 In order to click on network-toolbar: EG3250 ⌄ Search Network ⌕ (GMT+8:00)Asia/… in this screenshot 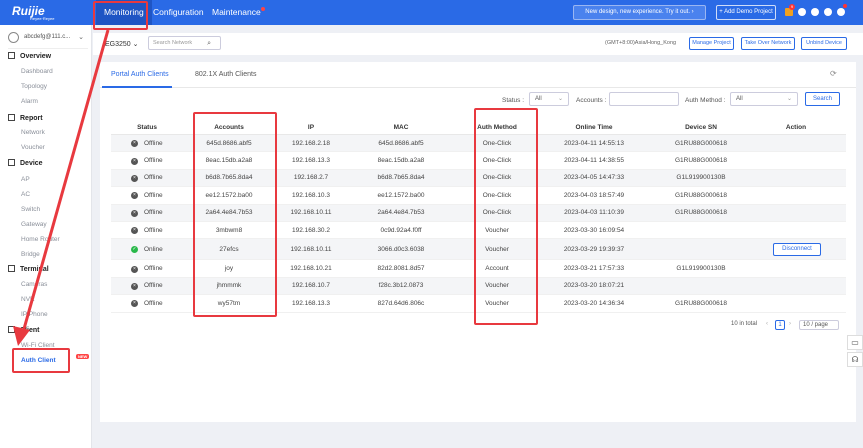, I will do `click(478, 44)`.